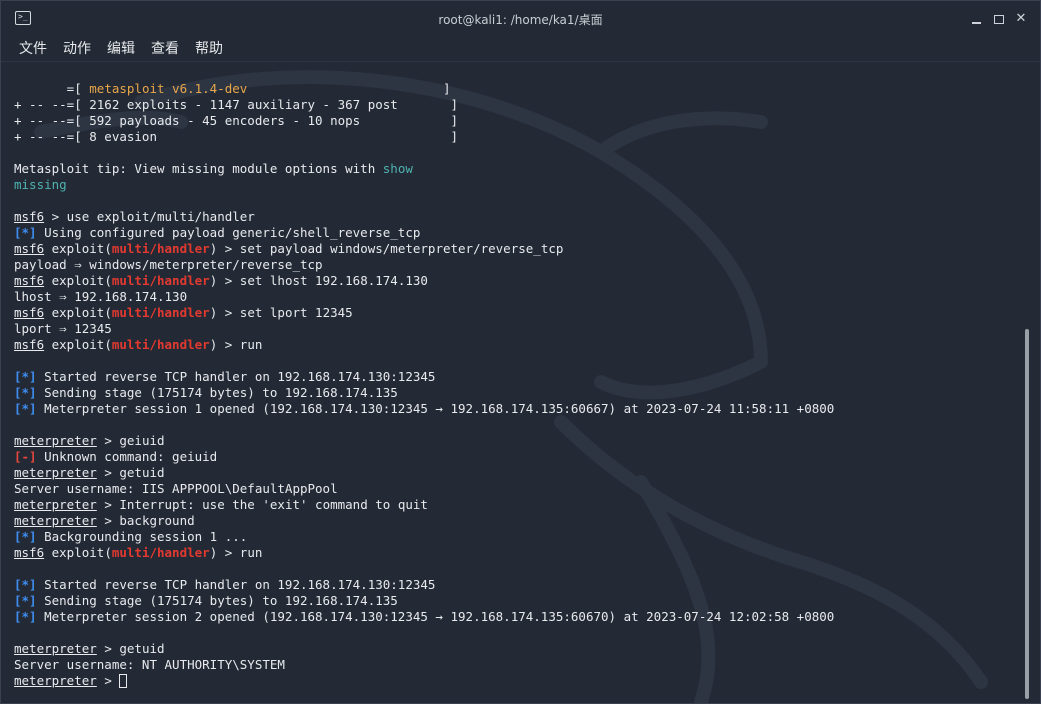  I want to click on terminal-line: meterpreter > background, so click(424, 521).